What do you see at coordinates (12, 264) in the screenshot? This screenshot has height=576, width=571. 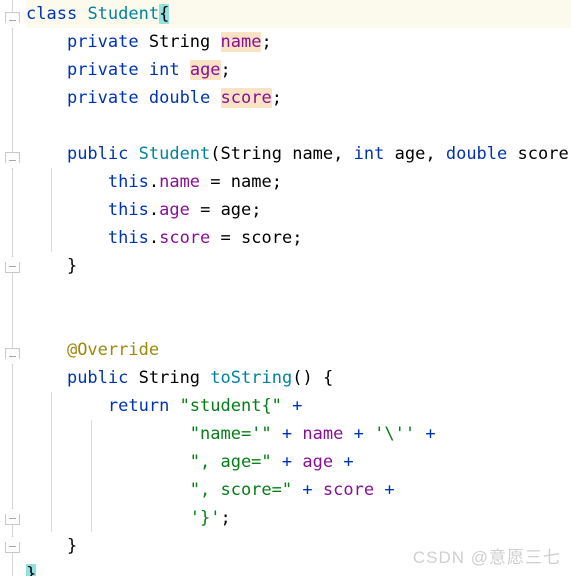 I see `fold-marker-constructor-end` at bounding box center [12, 264].